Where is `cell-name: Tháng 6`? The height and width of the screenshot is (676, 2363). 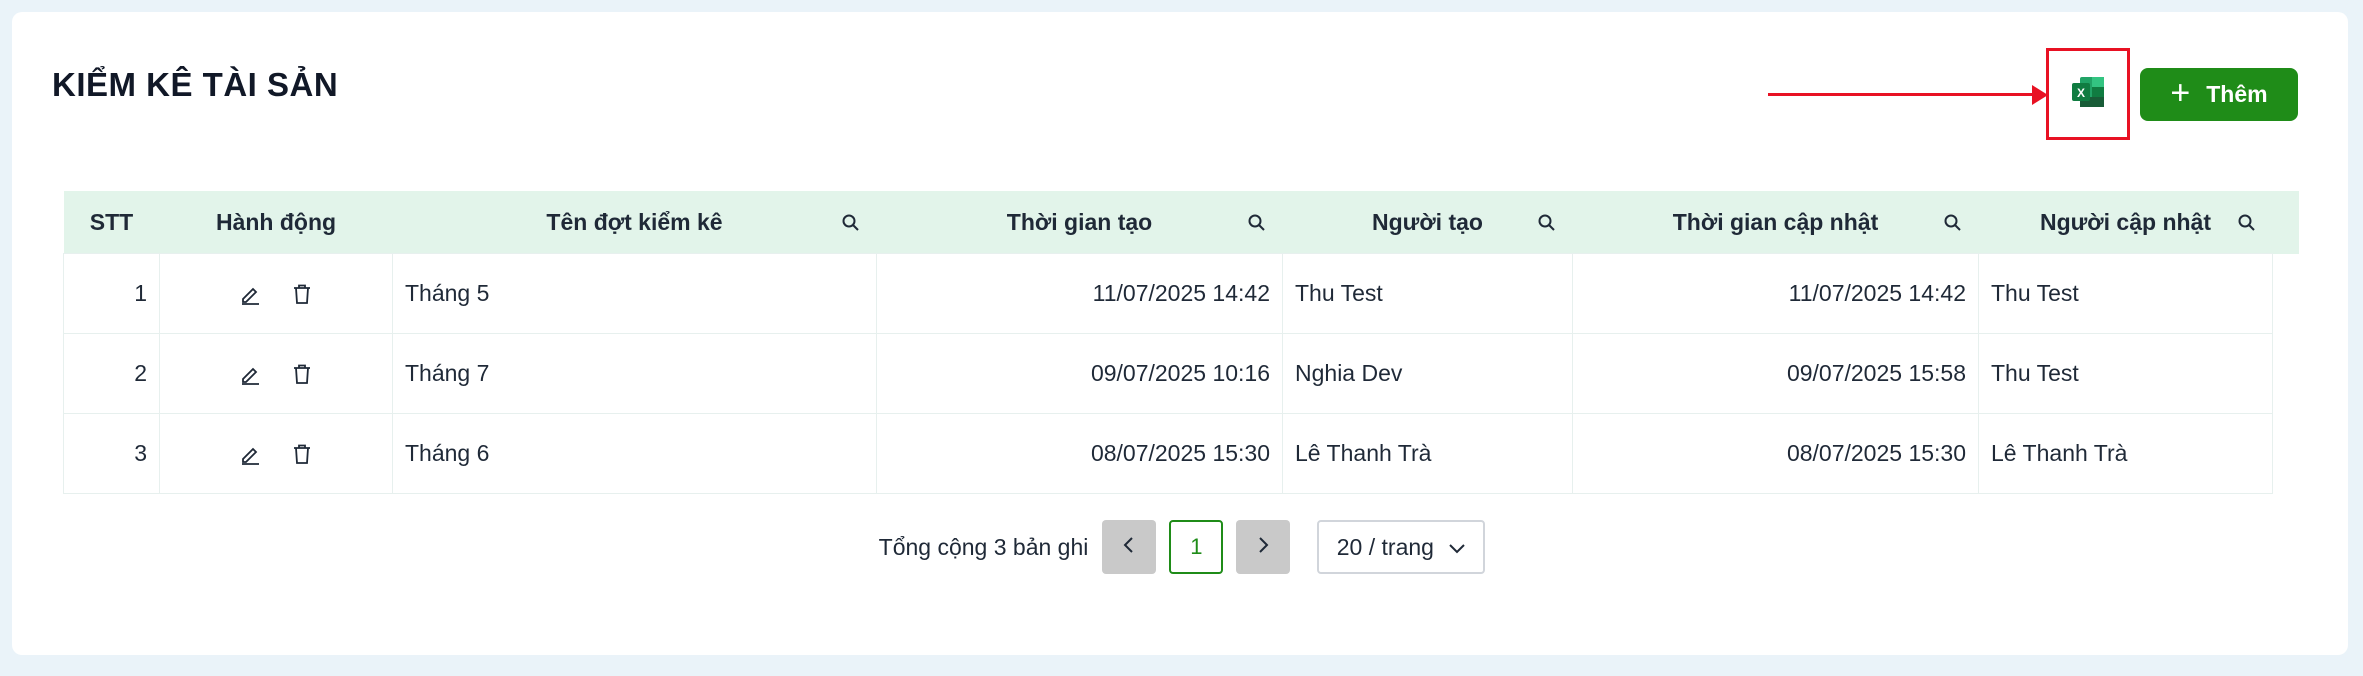 cell-name: Tháng 6 is located at coordinates (634, 453).